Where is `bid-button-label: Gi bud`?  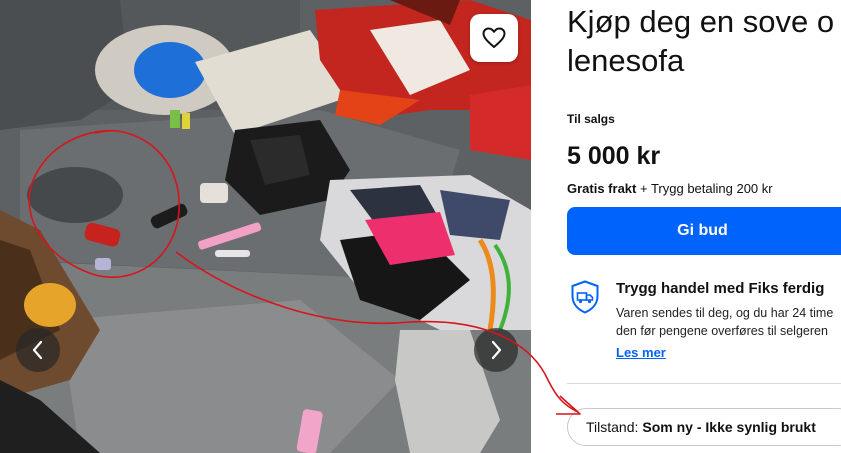 bid-button-label: Gi bud is located at coordinates (702, 230).